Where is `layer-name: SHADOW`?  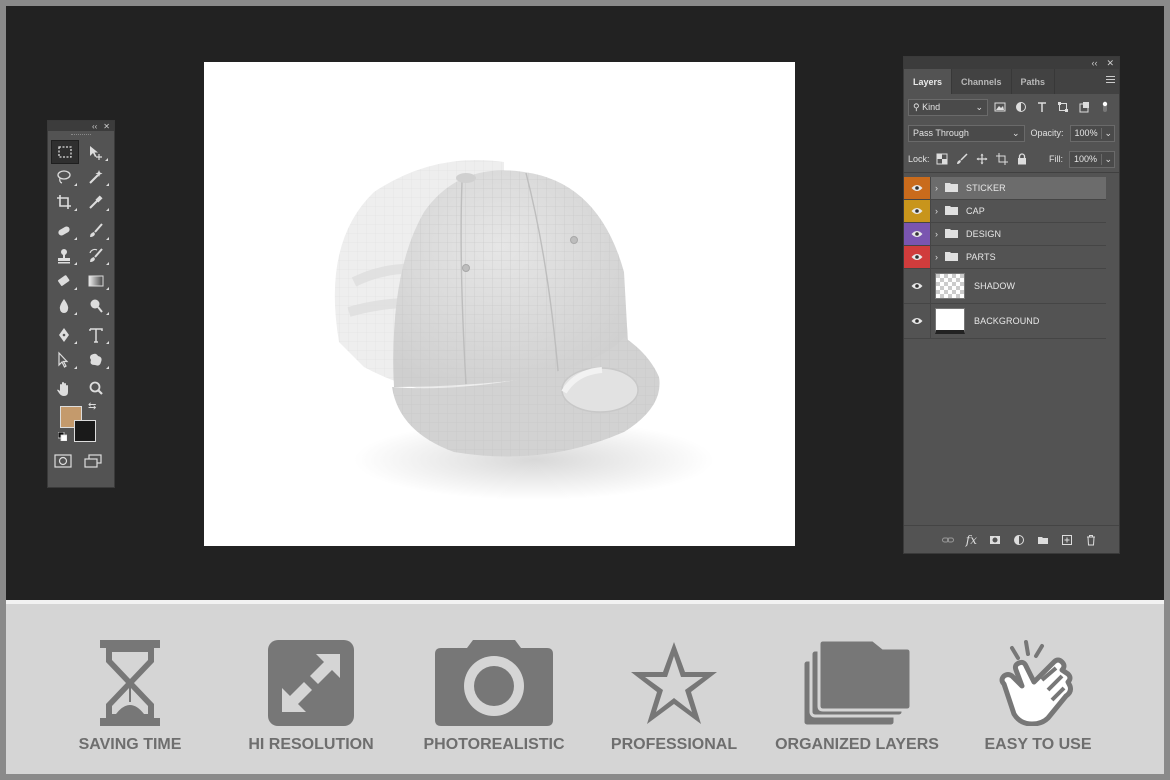
layer-name: SHADOW is located at coordinates (995, 286).